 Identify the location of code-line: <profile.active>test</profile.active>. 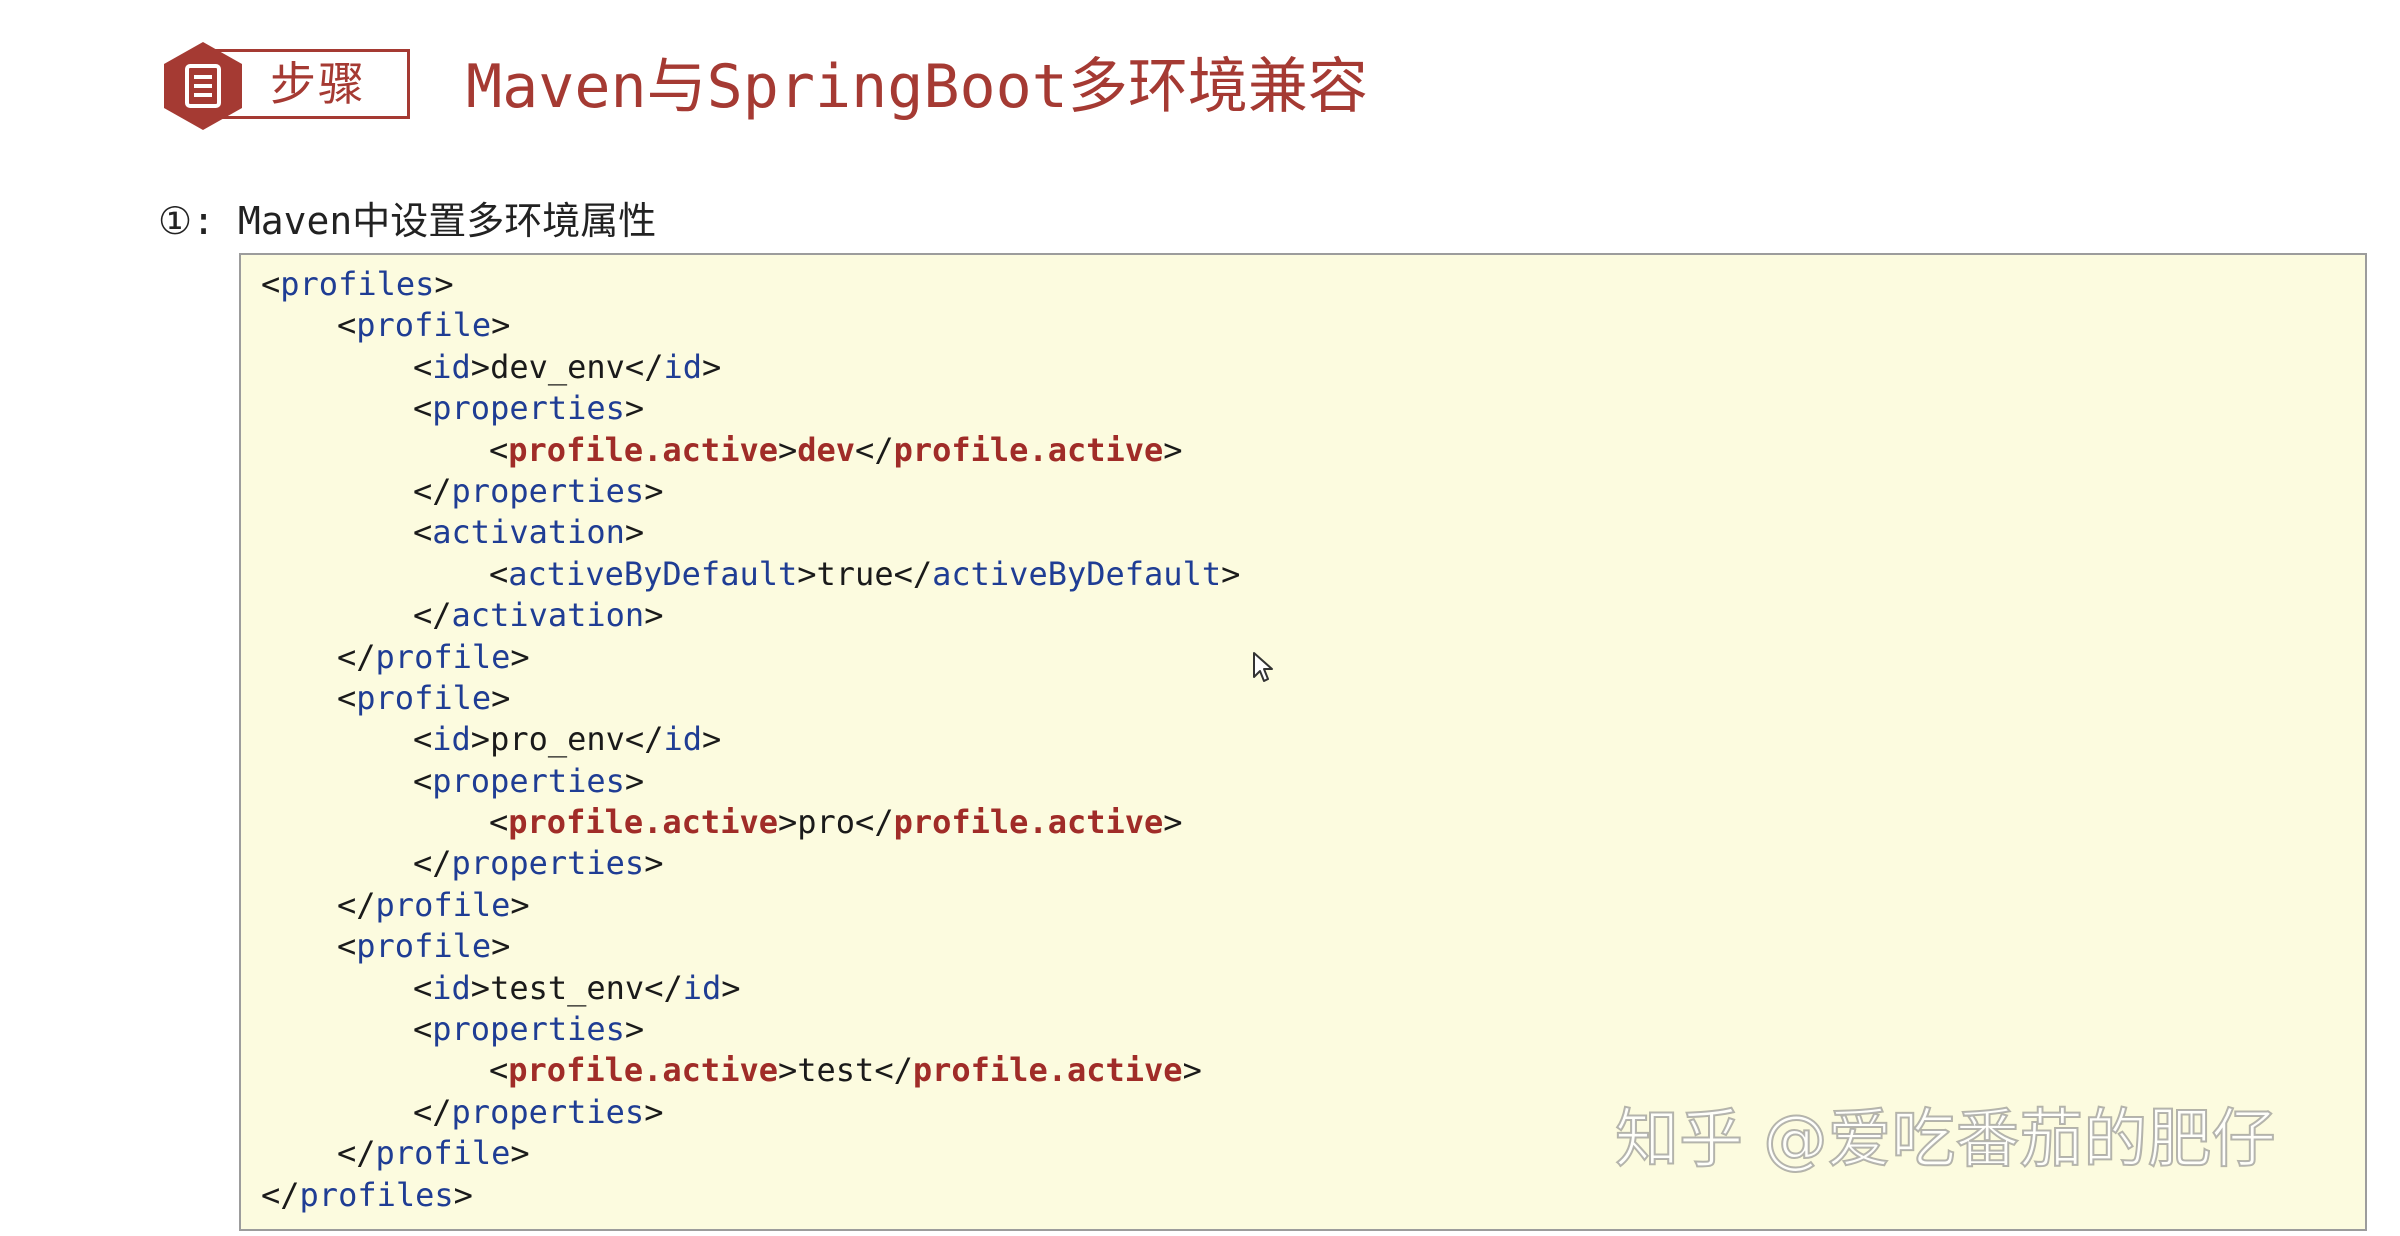
(750, 1070).